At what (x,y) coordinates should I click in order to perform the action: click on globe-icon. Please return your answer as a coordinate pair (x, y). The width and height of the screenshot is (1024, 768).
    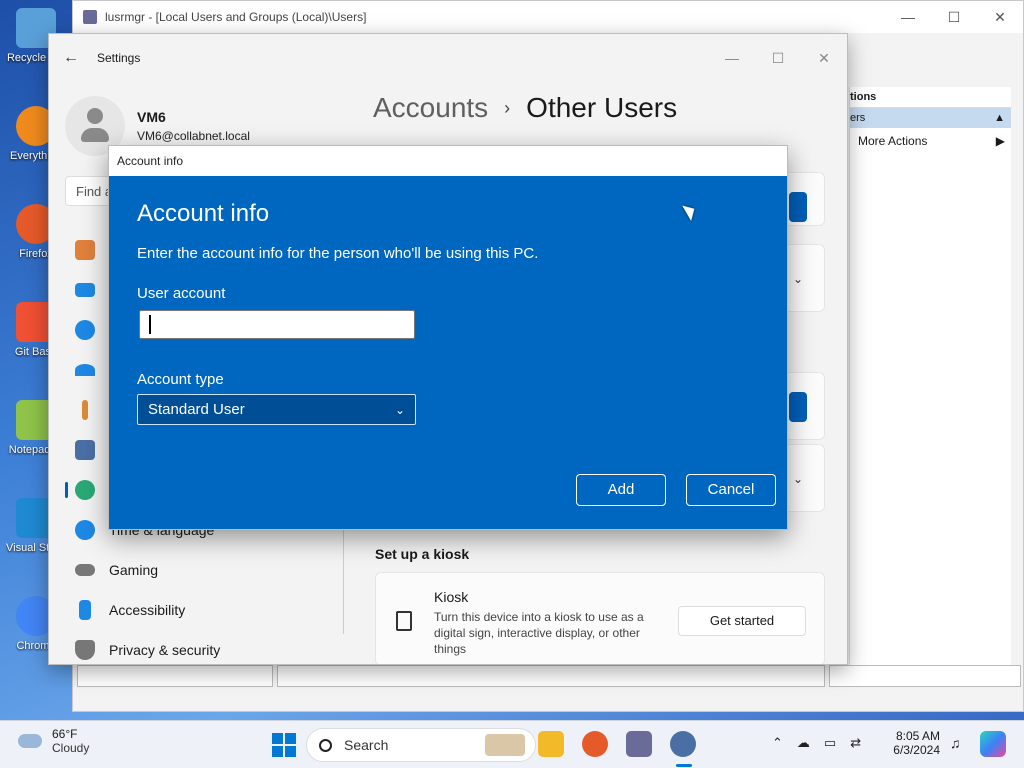
    Looking at the image, I should click on (85, 530).